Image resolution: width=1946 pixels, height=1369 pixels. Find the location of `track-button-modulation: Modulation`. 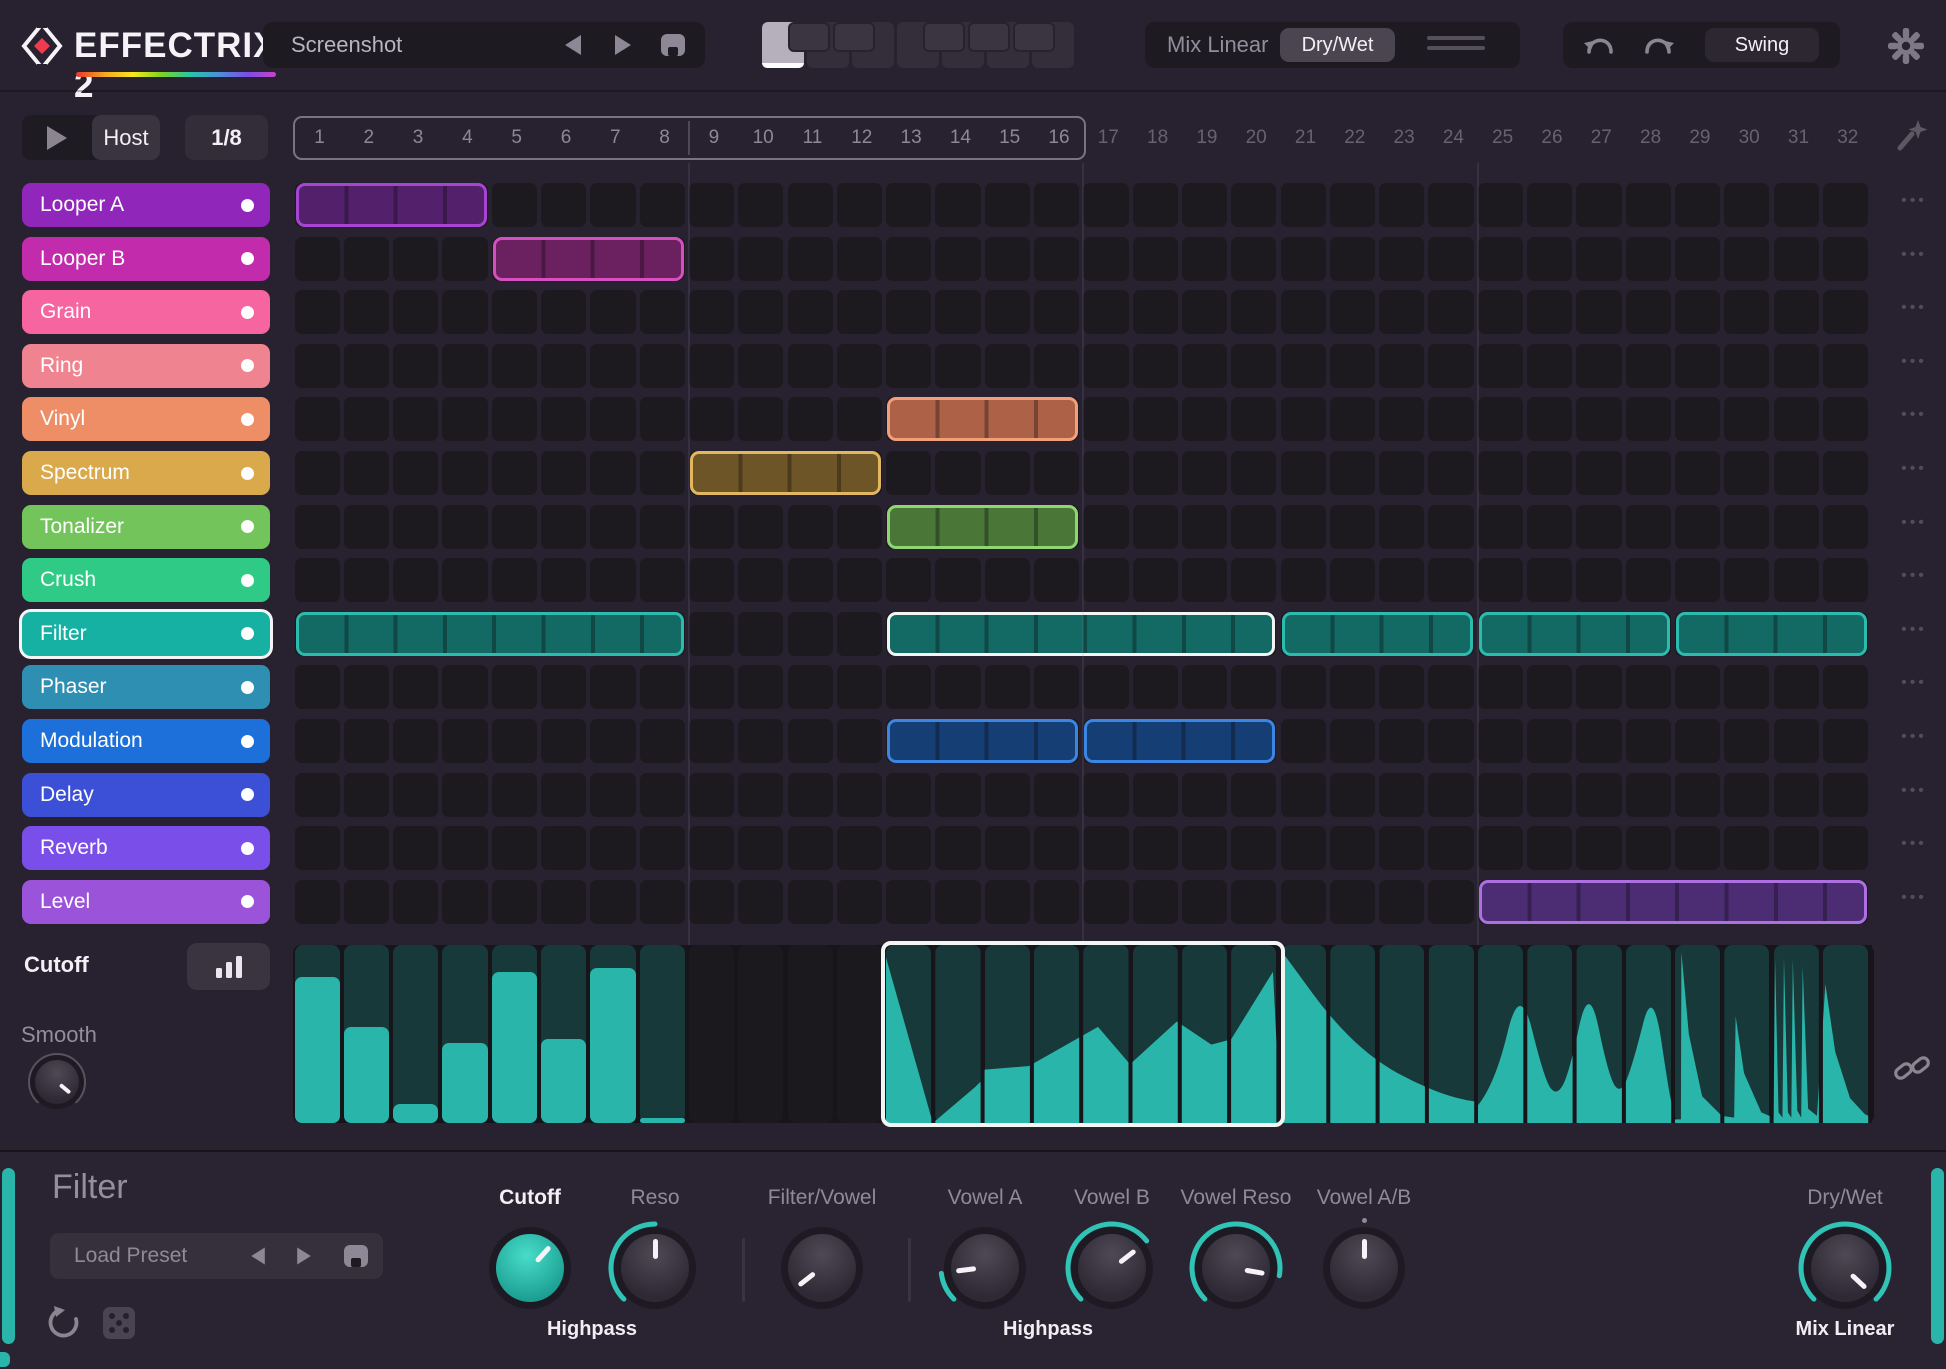

track-button-modulation: Modulation is located at coordinates (146, 741).